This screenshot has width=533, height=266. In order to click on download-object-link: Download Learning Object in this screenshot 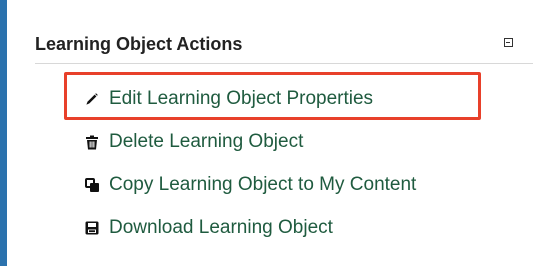, I will do `click(209, 228)`.